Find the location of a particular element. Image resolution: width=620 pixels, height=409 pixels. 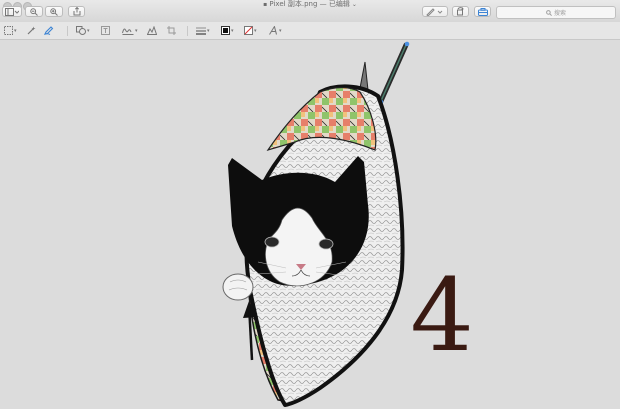

document-icon: ▪ is located at coordinates (265, 4).